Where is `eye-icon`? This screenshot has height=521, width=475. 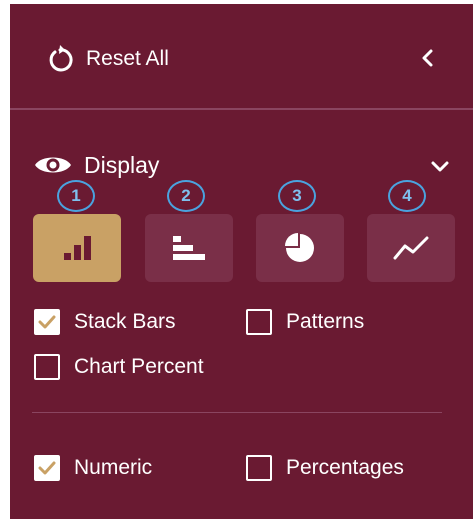
eye-icon is located at coordinates (53, 165).